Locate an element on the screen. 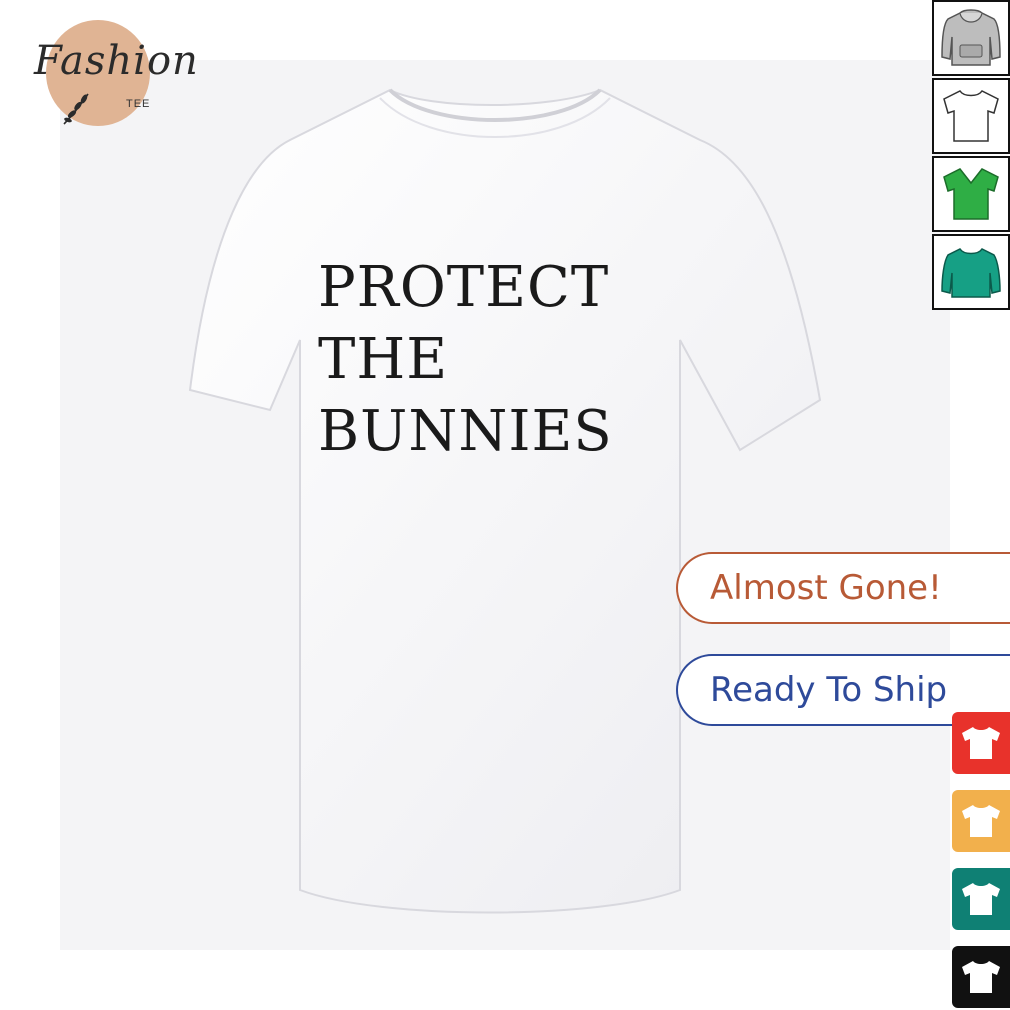 The width and height of the screenshot is (1010, 1010). vneck-icon is located at coordinates (971, 194).